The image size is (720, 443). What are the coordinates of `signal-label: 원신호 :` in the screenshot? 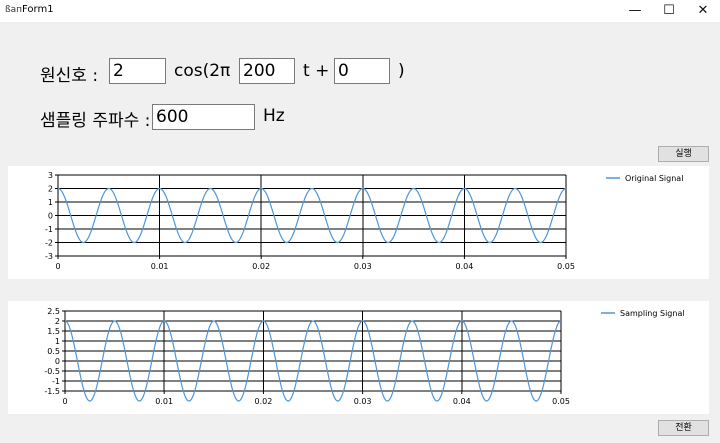 It's located at (69, 76).